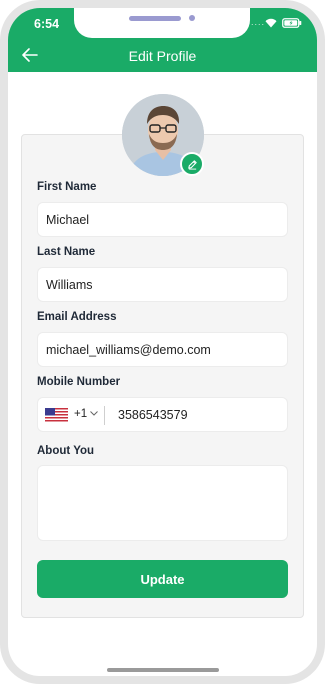 The width and height of the screenshot is (325, 684). What do you see at coordinates (155, 18) in the screenshot?
I see `speaker-icon` at bounding box center [155, 18].